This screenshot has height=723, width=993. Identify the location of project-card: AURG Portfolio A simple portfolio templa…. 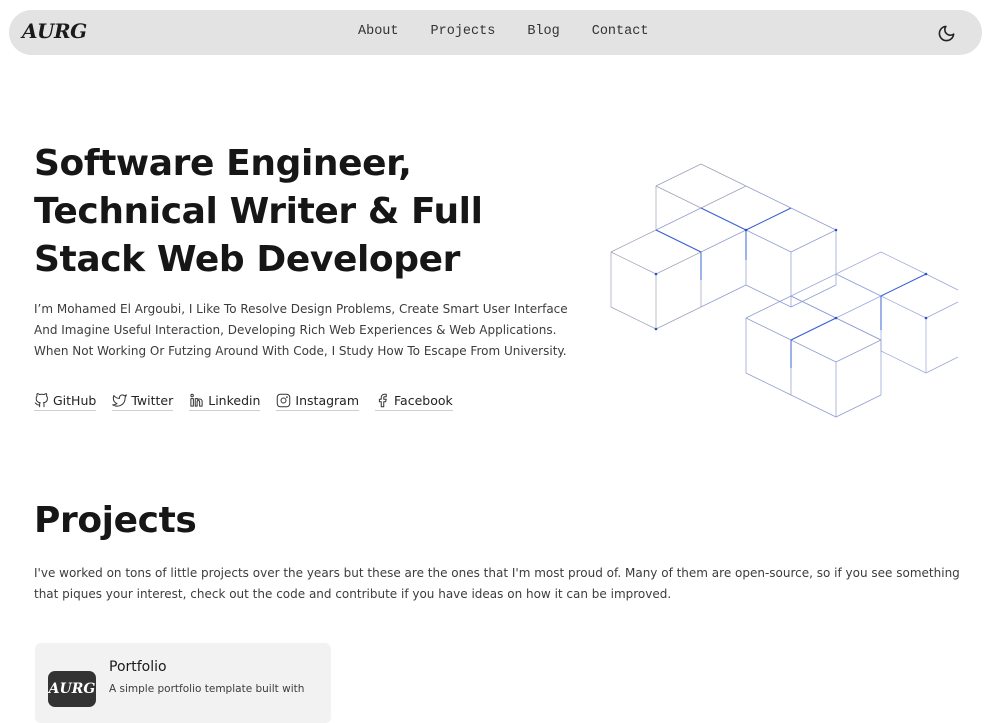
(183, 683).